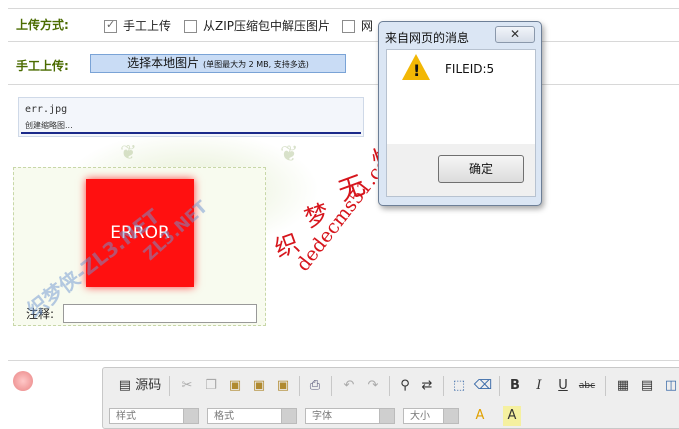 Image resolution: width=679 pixels, height=429 pixels. Describe the element at coordinates (587, 386) in the screenshot. I see `strikethrough-button: abc` at that location.